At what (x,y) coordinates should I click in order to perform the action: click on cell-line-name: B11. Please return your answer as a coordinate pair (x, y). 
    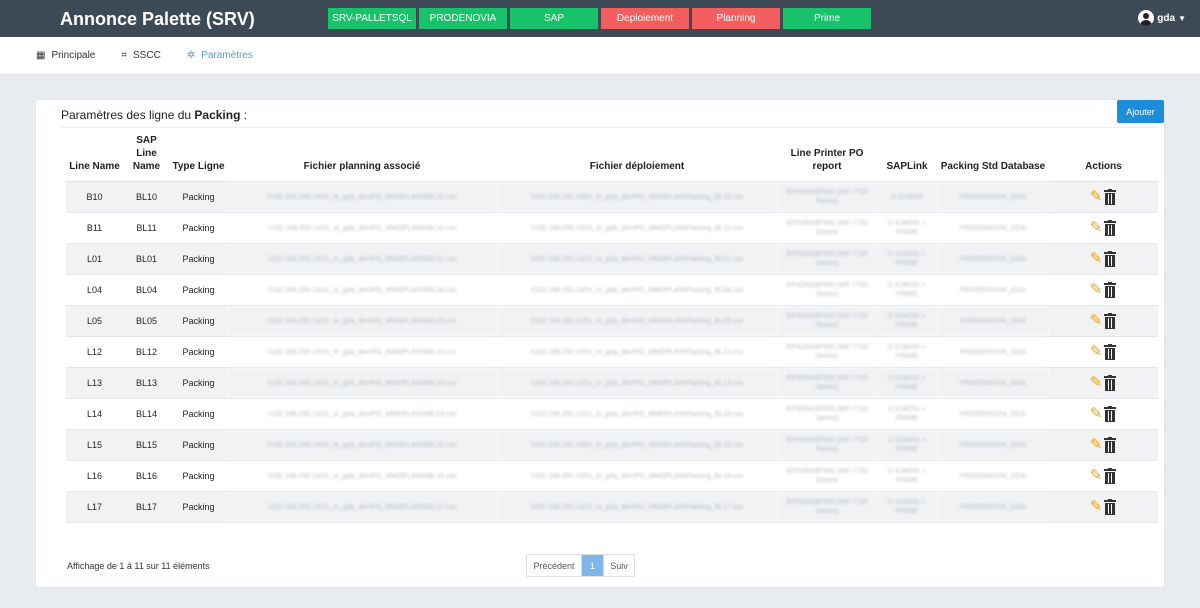
    Looking at the image, I should click on (94, 228).